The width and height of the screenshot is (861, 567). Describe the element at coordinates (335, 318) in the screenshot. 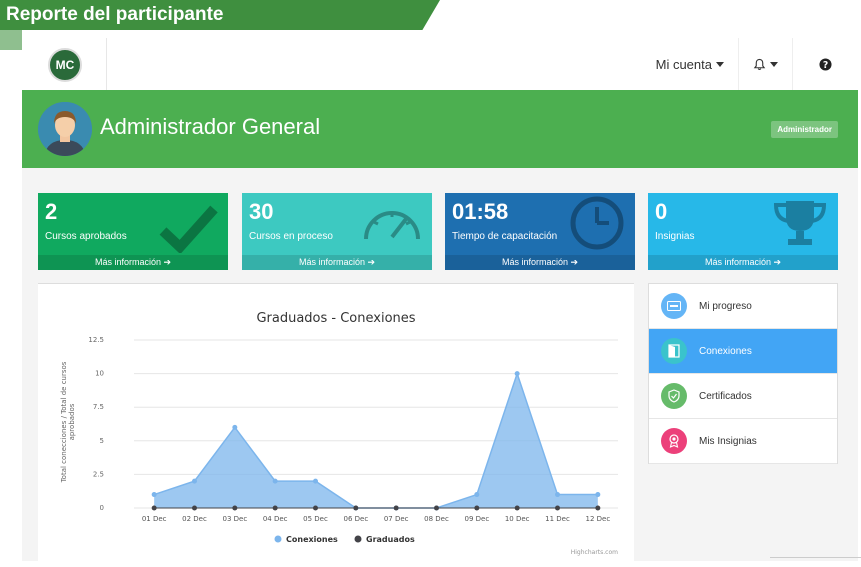

I see `chart-title: Graduados - Conexiones` at that location.